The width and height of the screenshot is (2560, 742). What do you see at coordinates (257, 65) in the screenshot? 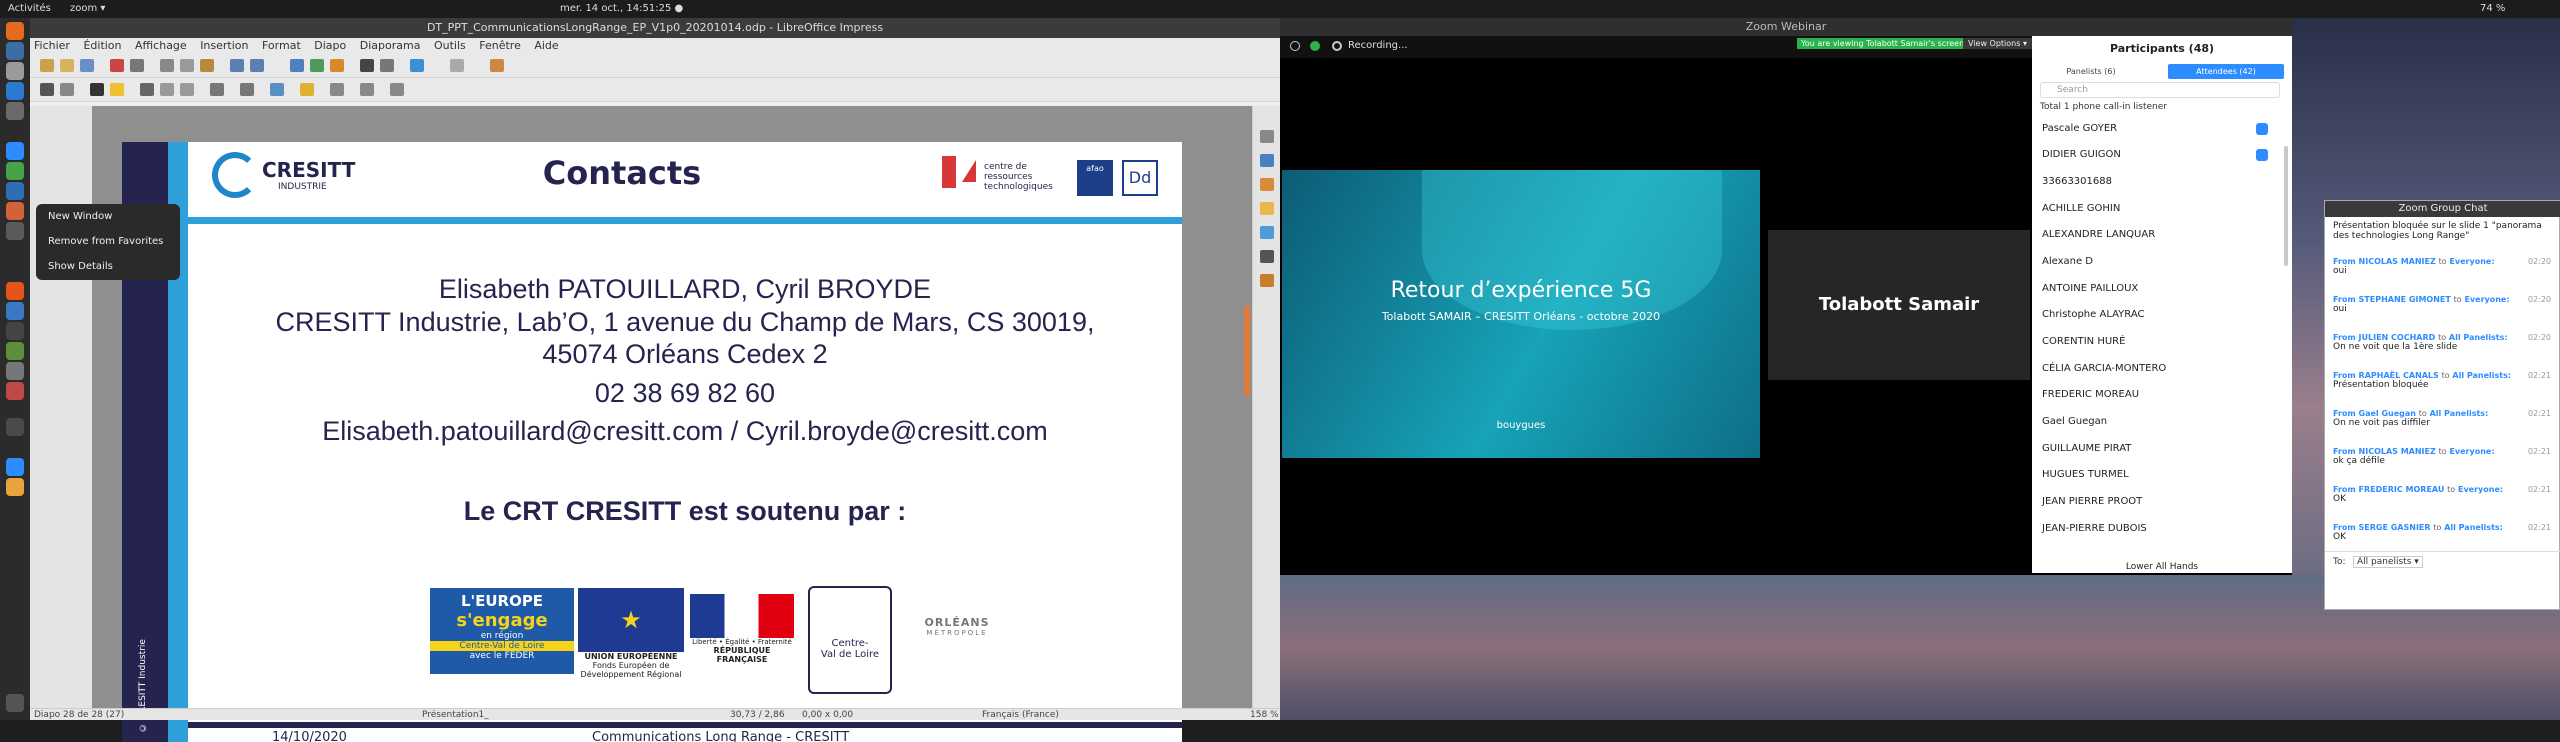
I see `redo-icon` at bounding box center [257, 65].